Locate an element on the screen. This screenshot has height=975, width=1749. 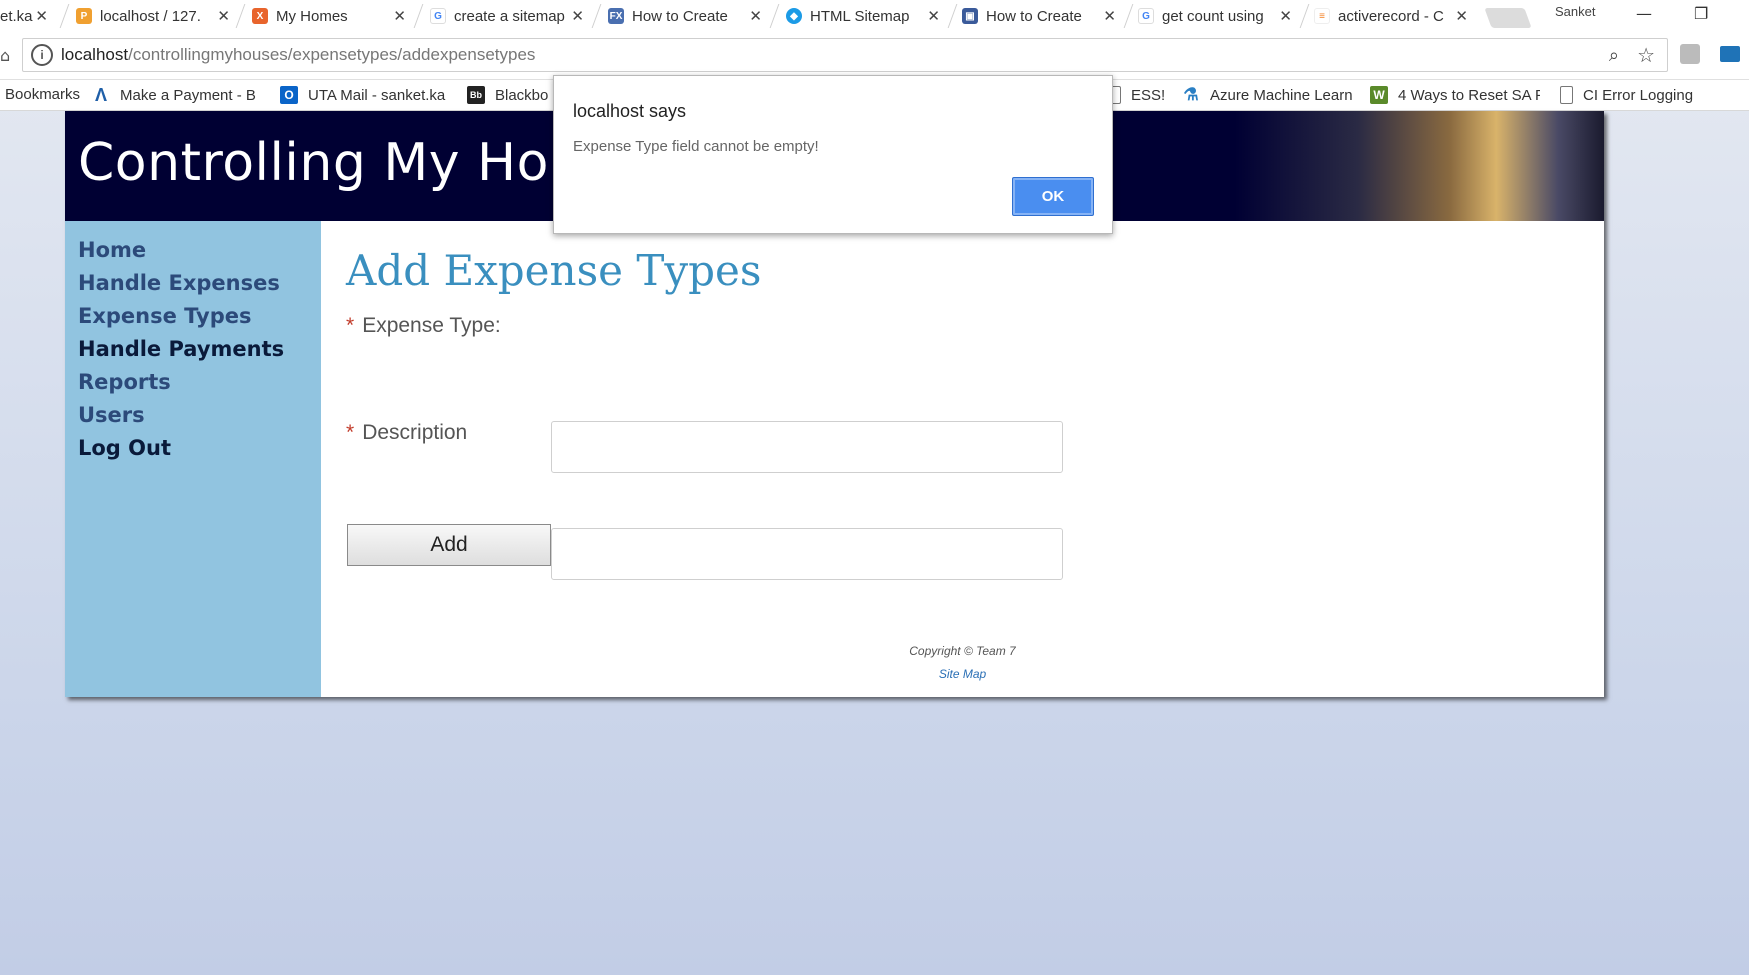
bookmark-item: Bb Blackbo is located at coordinates (510, 95).